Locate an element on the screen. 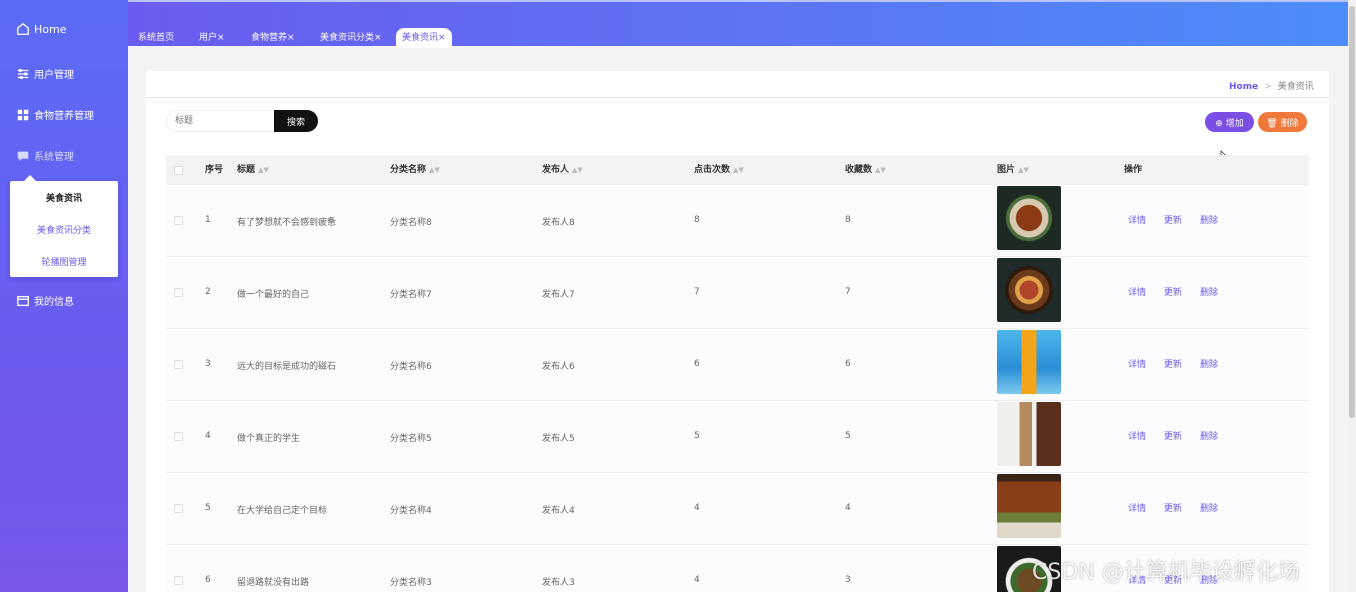 This screenshot has width=1356, height=592. header-title-label: 标题 is located at coordinates (246, 170).